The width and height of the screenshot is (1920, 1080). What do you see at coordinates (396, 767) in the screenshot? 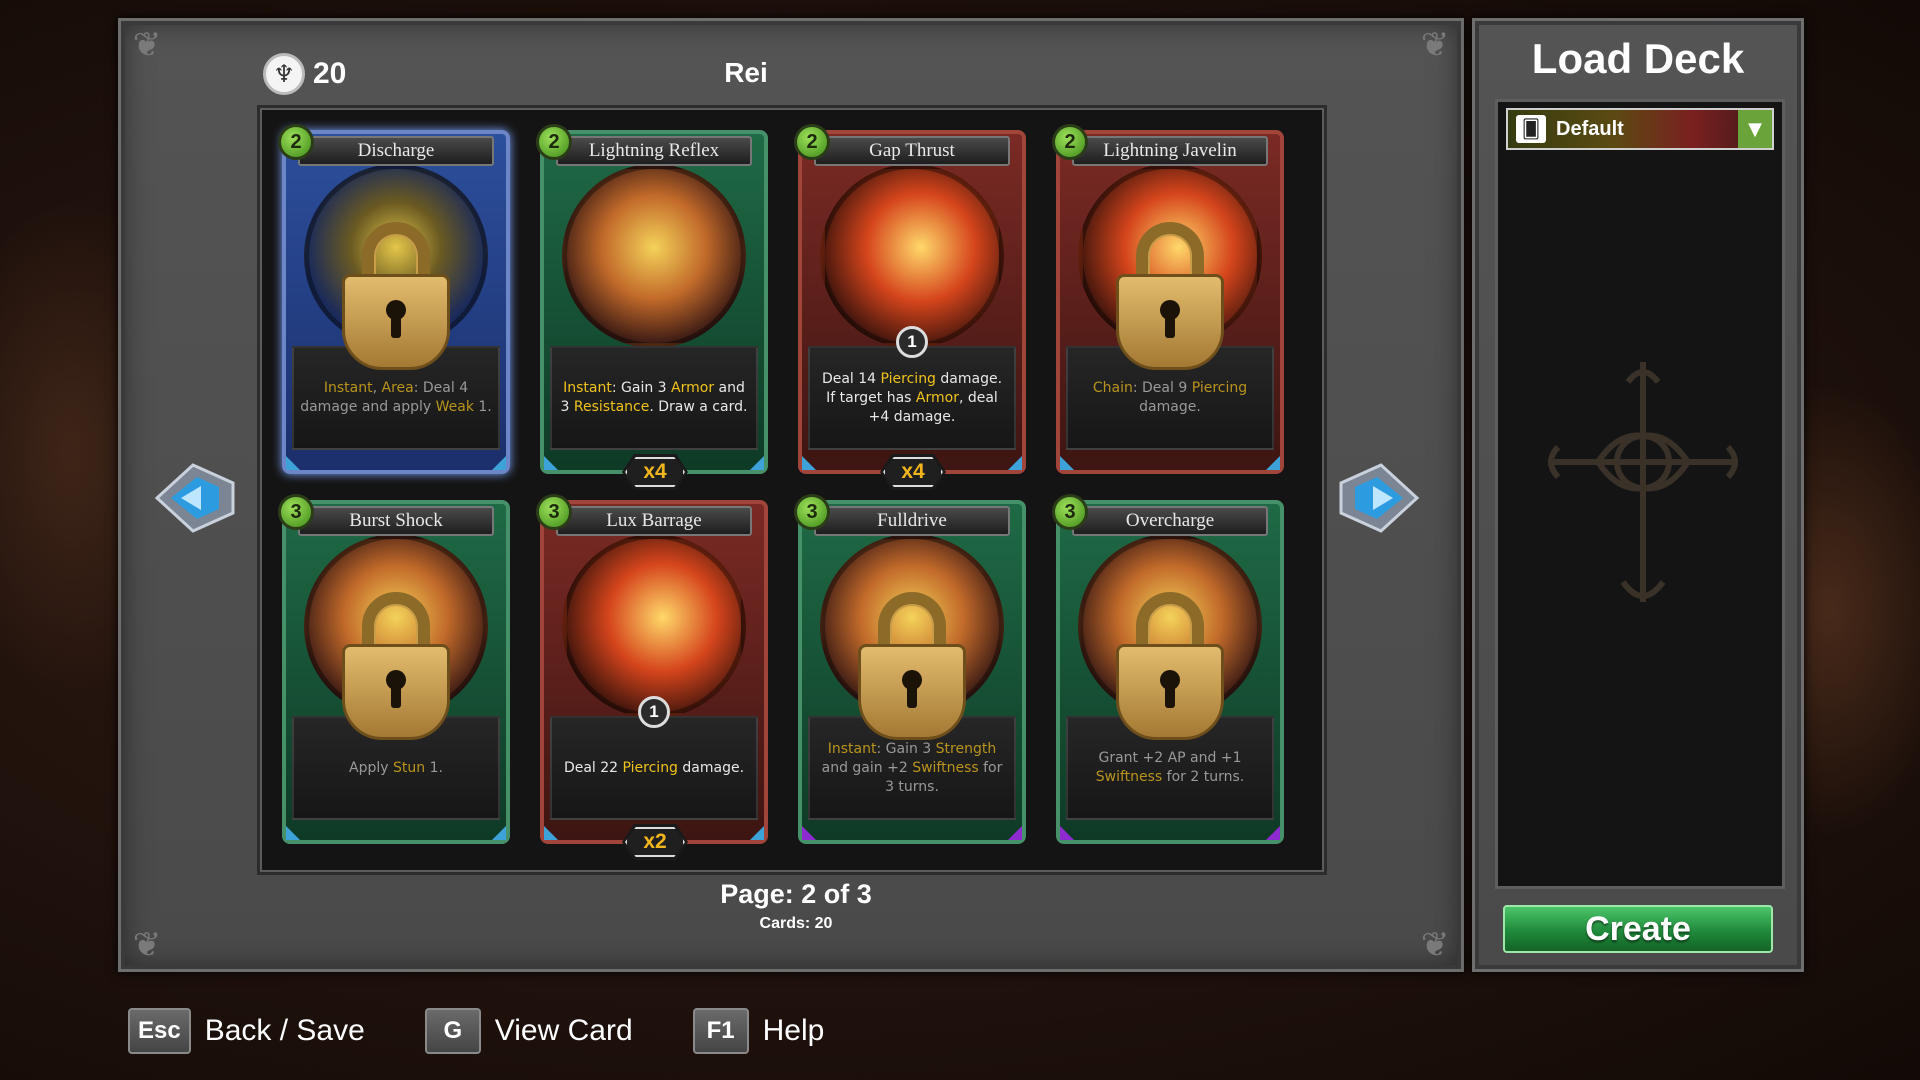
I see `card-description: Apply Stun 1.` at bounding box center [396, 767].